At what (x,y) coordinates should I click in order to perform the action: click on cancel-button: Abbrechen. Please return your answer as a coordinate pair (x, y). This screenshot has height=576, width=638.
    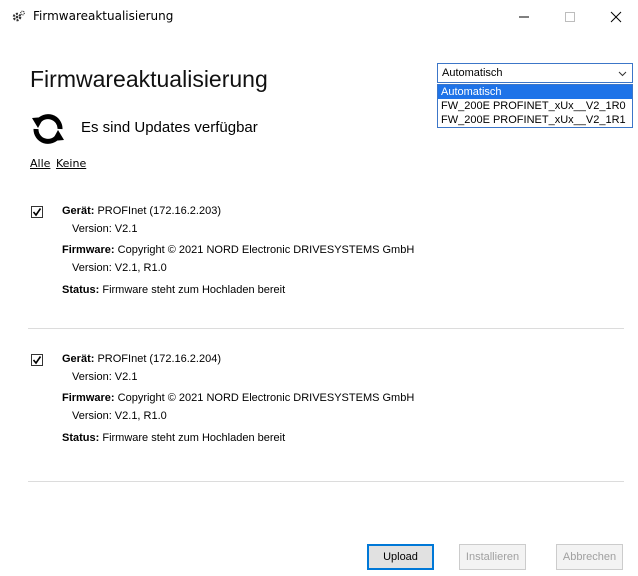
    Looking at the image, I should click on (589, 557).